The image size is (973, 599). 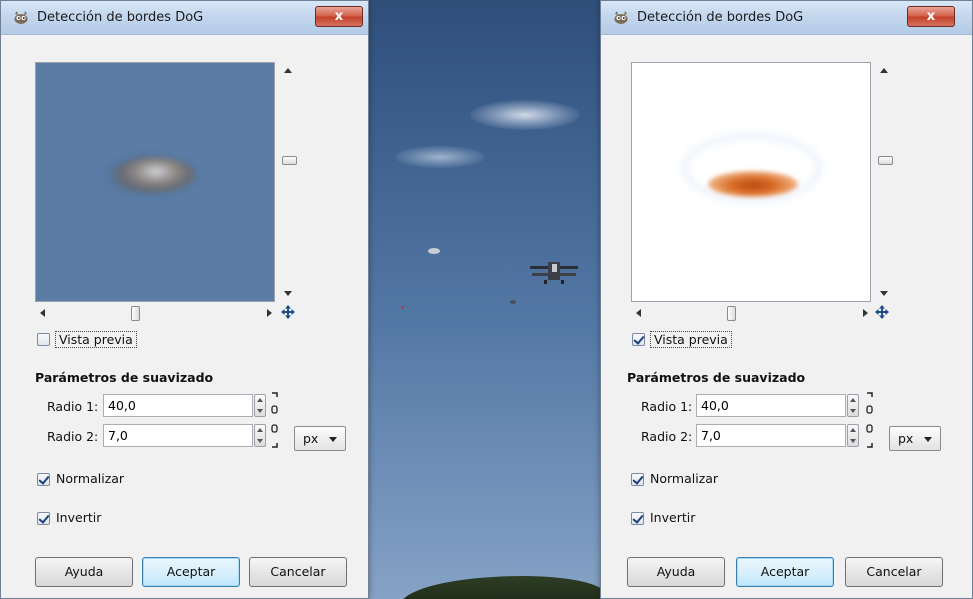 I want to click on biplane, so click(x=554, y=273).